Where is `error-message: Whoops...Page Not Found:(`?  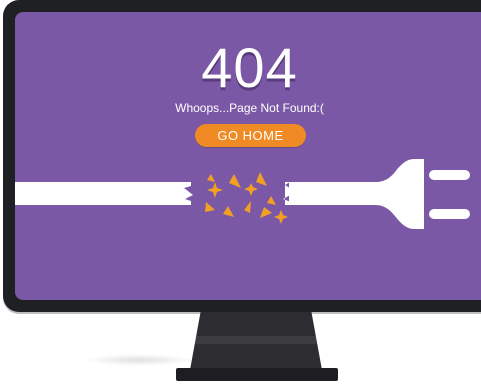 error-message: Whoops...Page Not Found:( is located at coordinates (249, 108).